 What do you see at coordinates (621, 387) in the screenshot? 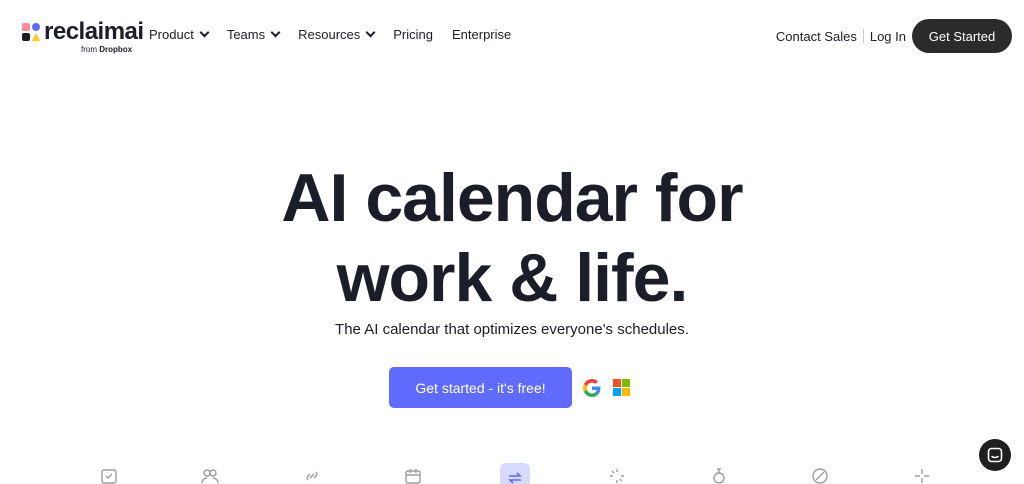
I see `microsoft-icon` at bounding box center [621, 387].